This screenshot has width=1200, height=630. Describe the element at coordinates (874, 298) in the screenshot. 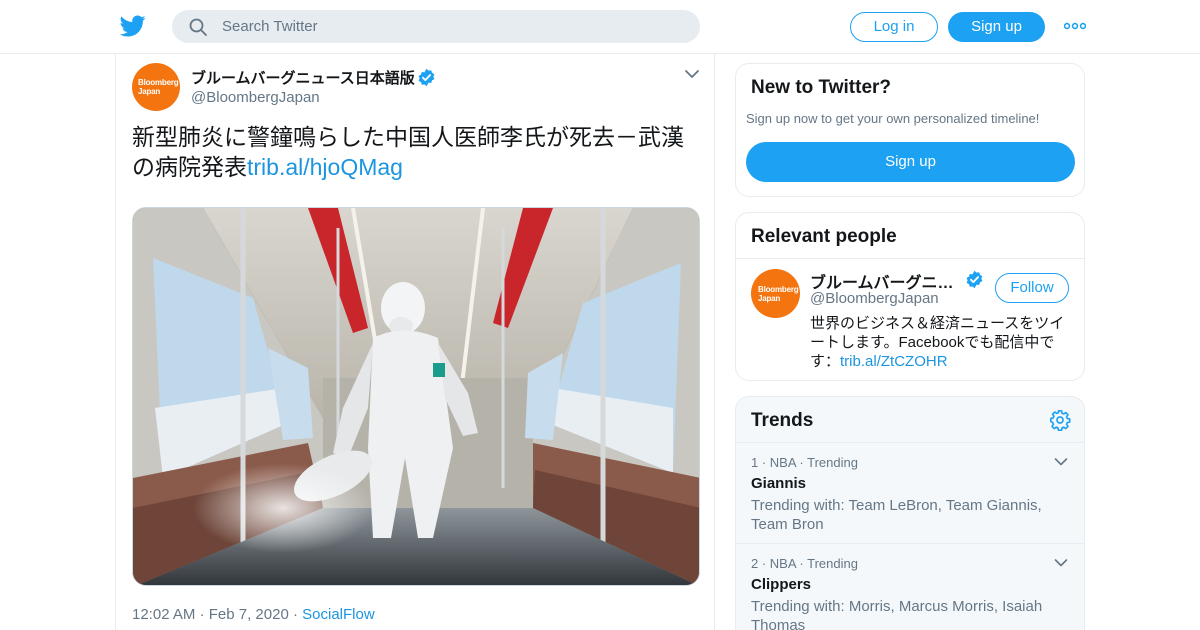

I see `person-handle: @BloombergJapan` at that location.